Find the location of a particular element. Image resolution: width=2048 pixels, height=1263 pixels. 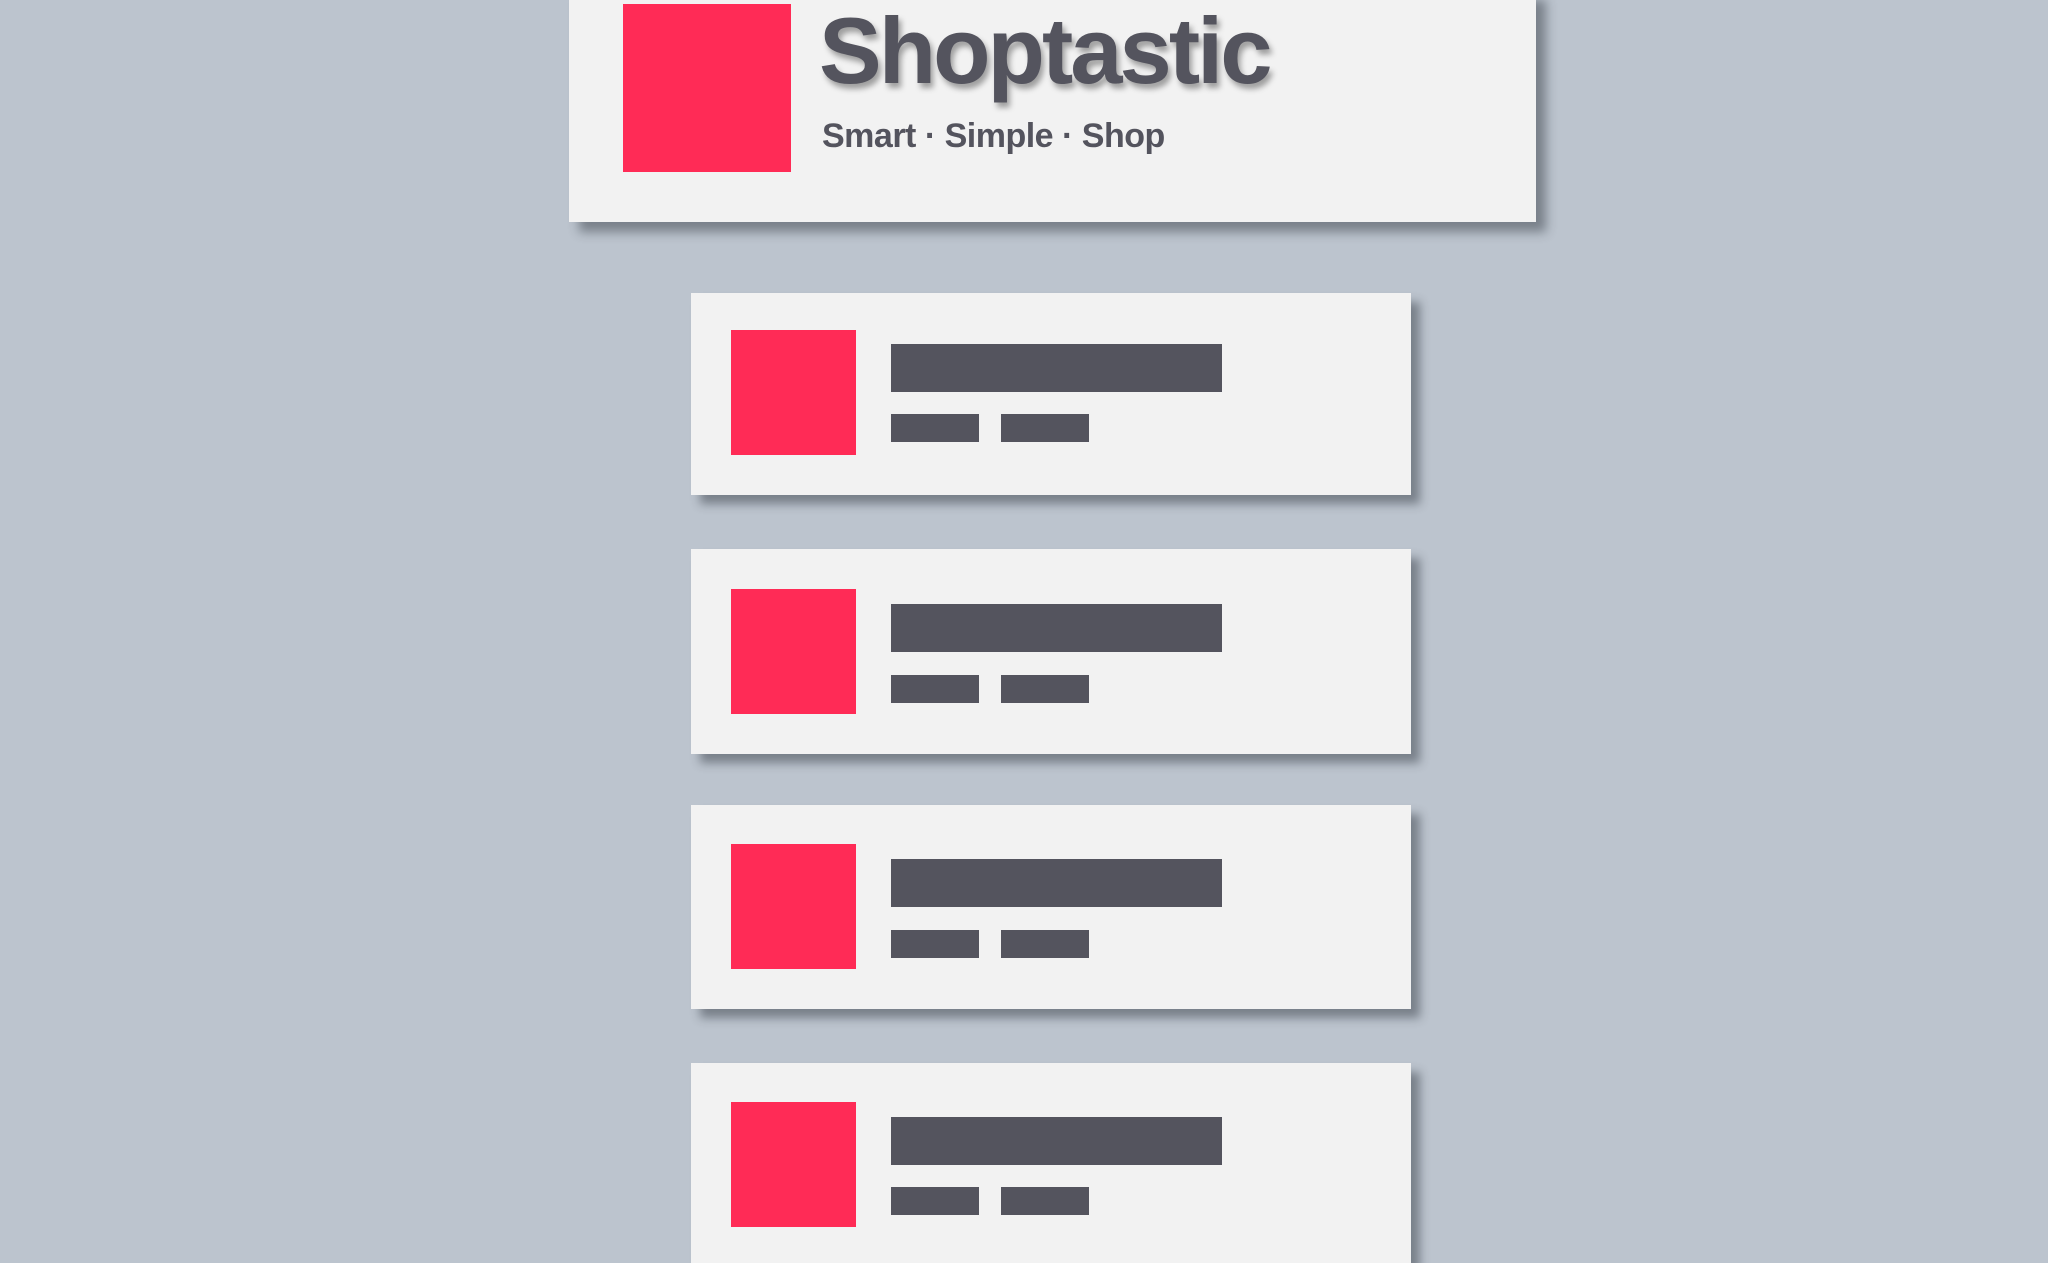

header-card: Shoptastic Smart · Simple · Shop is located at coordinates (1052, 111).